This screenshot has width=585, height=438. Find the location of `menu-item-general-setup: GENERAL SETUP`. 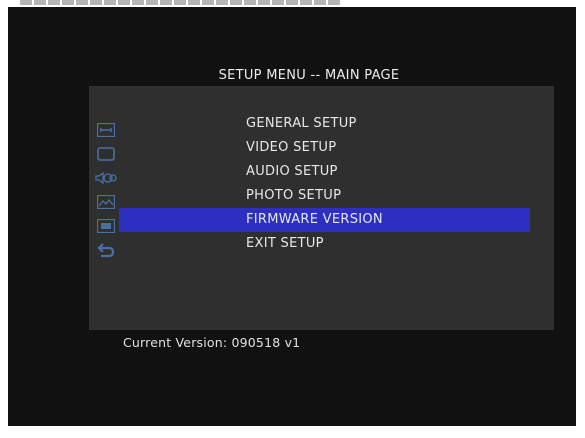

menu-item-general-setup: GENERAL SETUP is located at coordinates (324, 124).